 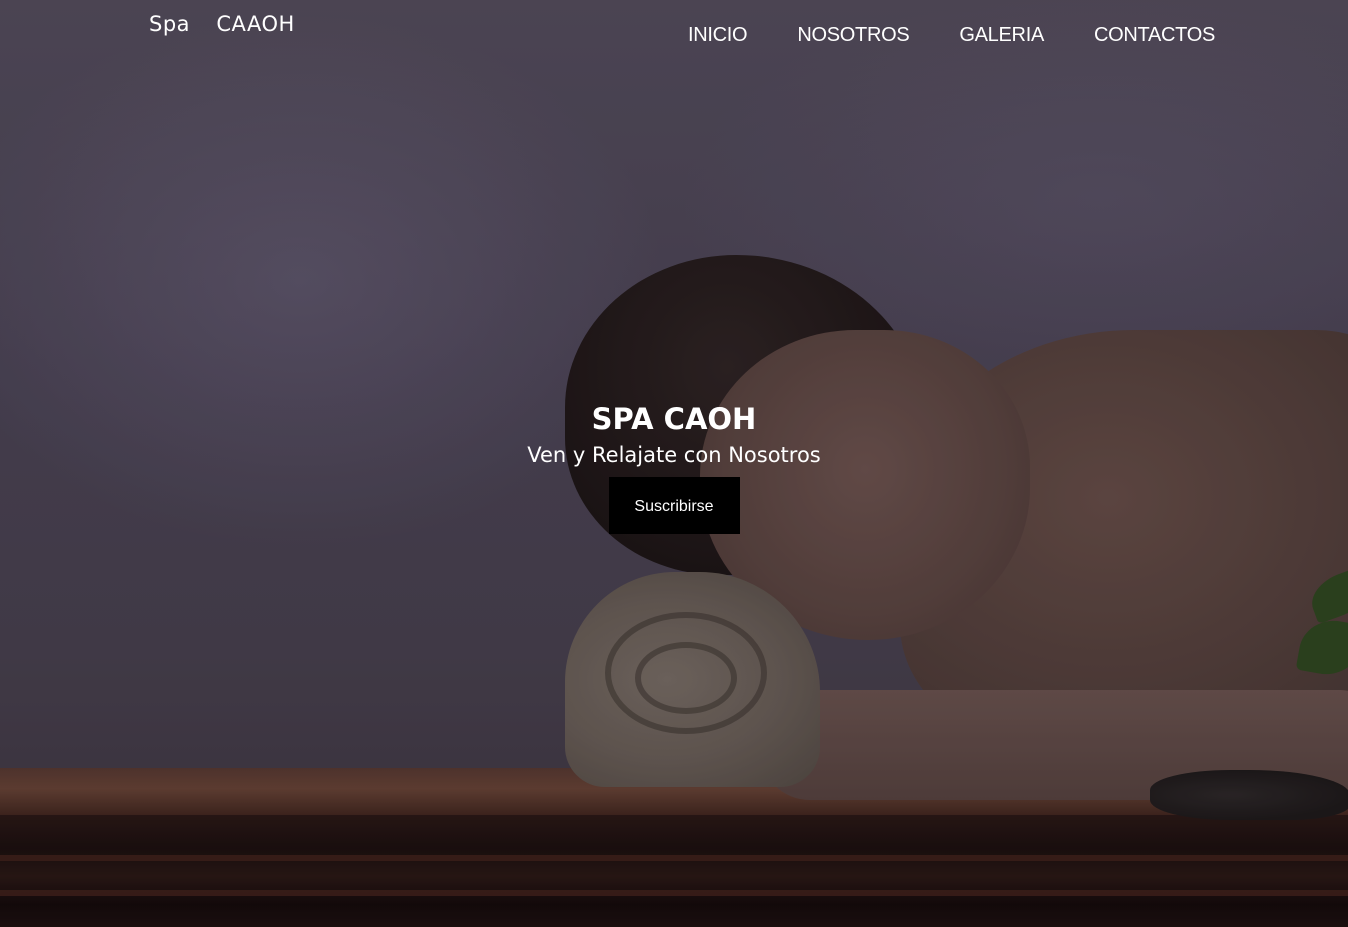 What do you see at coordinates (1154, 35) in the screenshot?
I see `nav-item-contactos: CONTACTOS` at bounding box center [1154, 35].